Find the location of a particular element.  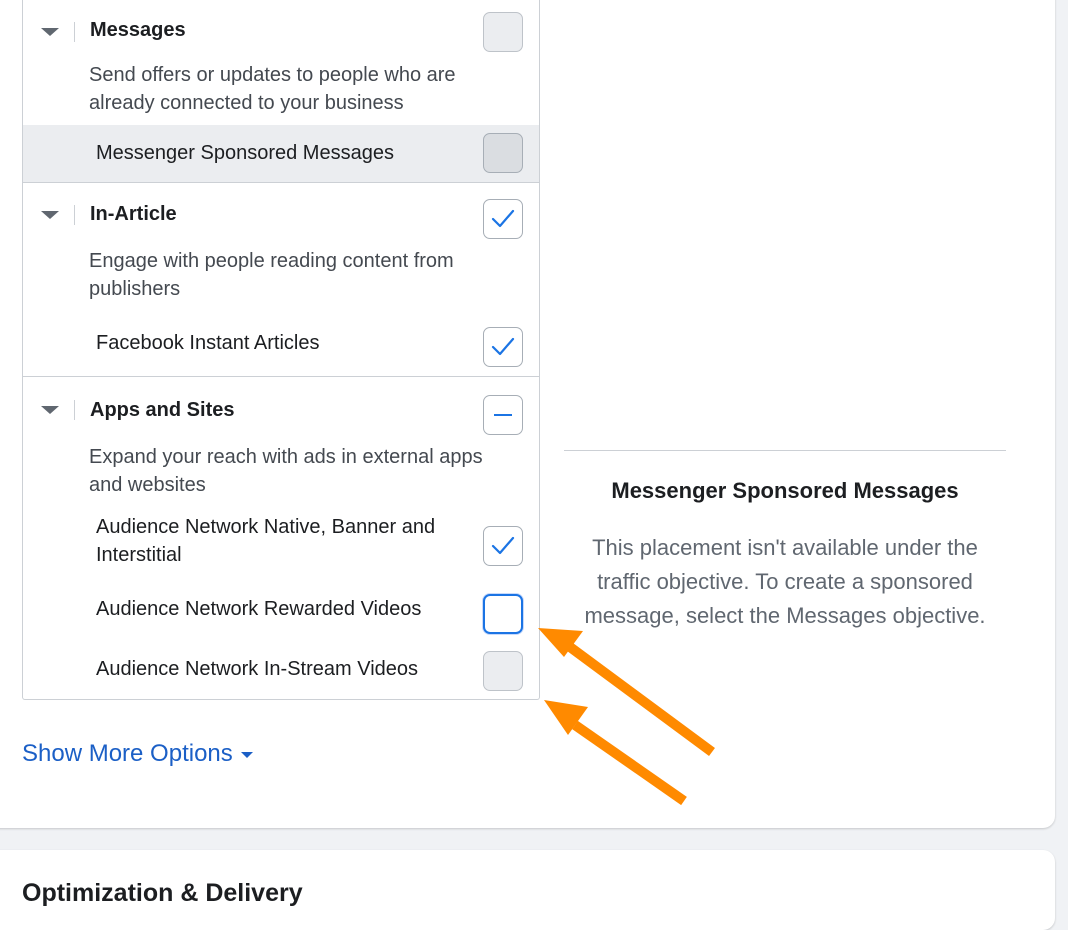

group-title-apps-and-sites: Apps and Sites is located at coordinates (162, 410).